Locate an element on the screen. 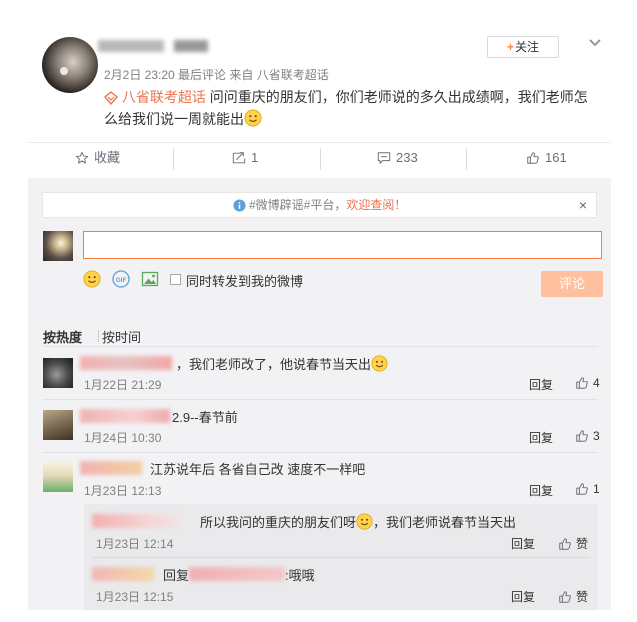 The width and height of the screenshot is (637, 622). collect-button: 收藏 is located at coordinates (97, 158).